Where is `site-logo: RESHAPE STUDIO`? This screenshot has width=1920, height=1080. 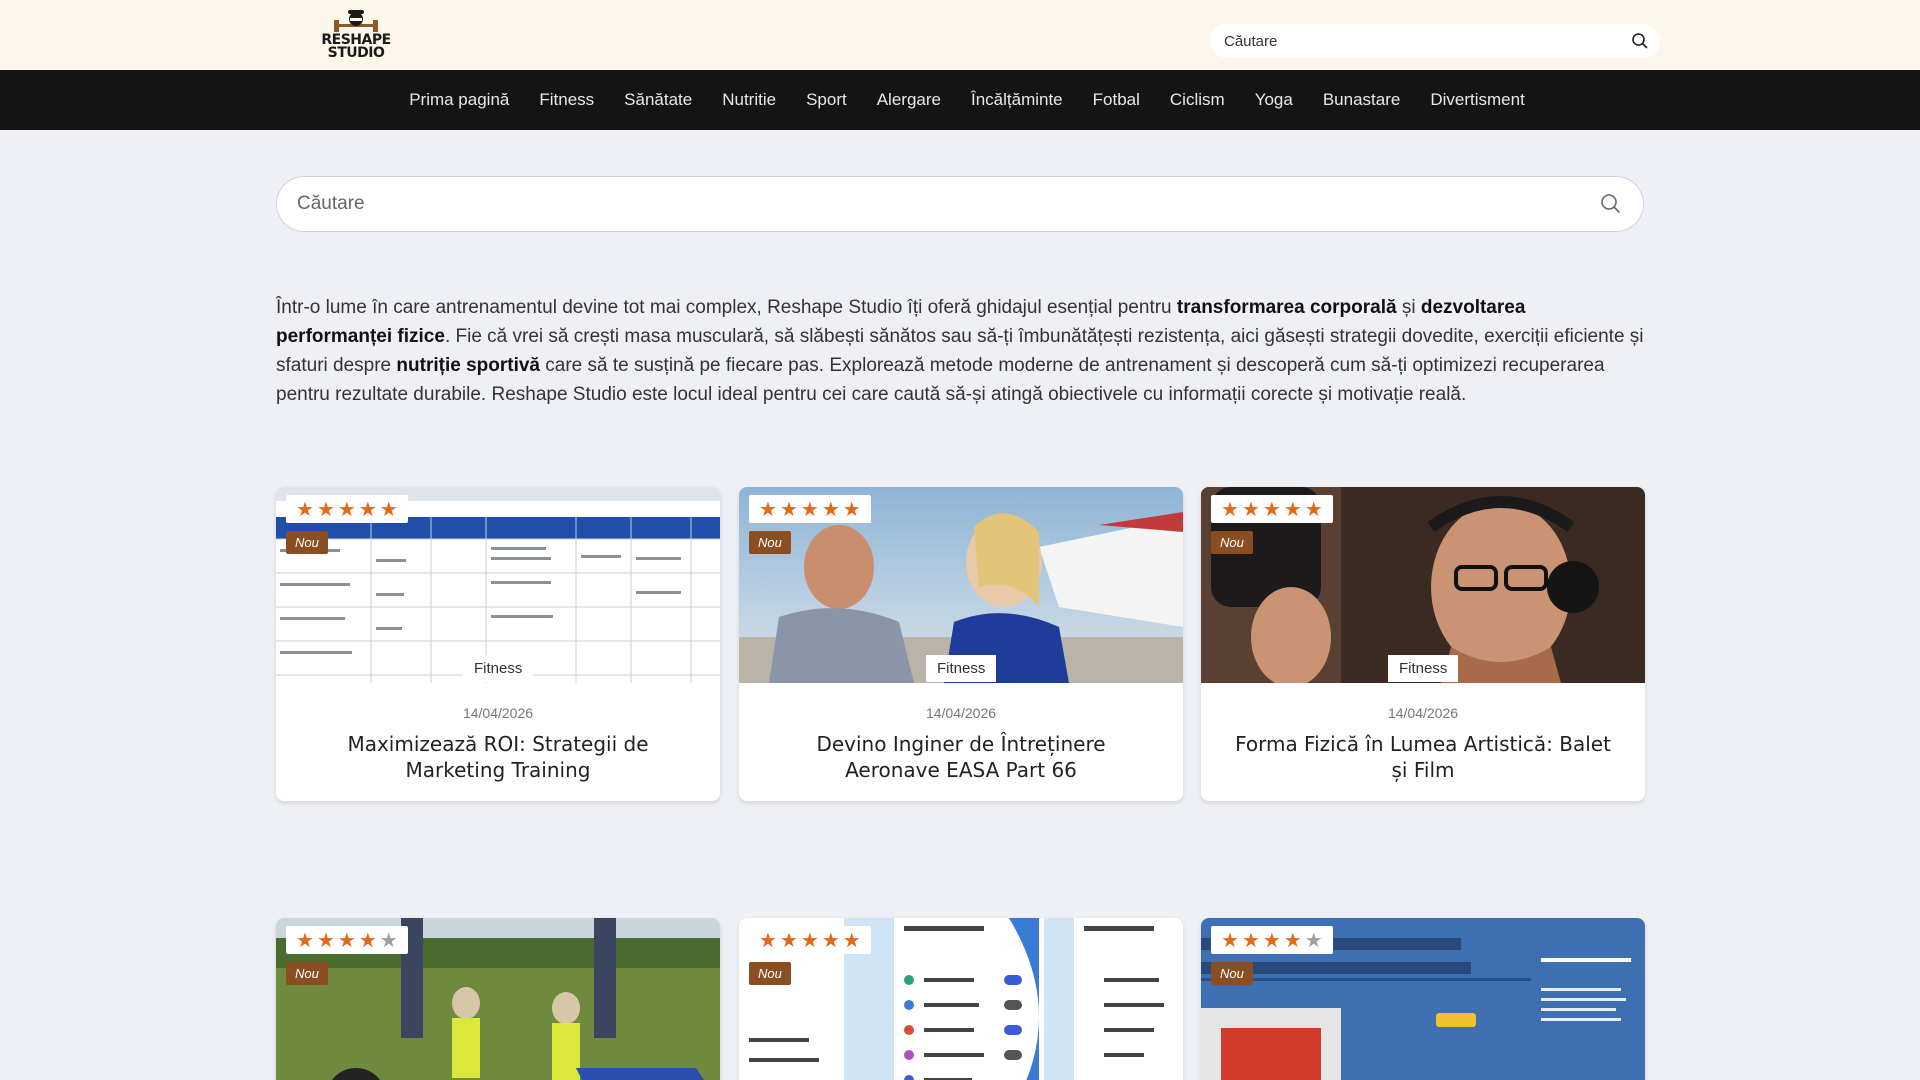
site-logo: RESHAPE STUDIO is located at coordinates (356, 35).